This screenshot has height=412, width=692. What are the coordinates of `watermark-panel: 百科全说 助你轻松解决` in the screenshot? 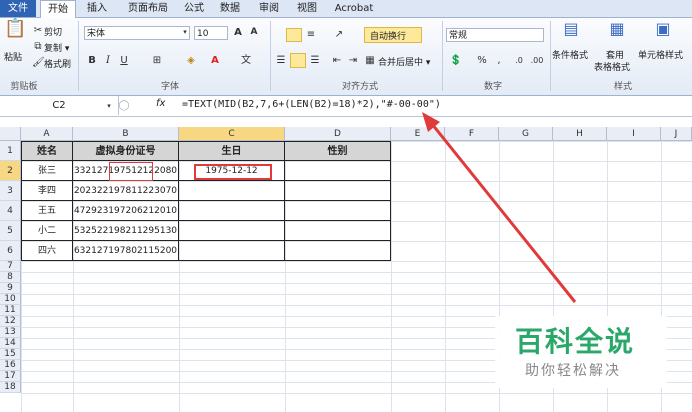 It's located at (581, 352).